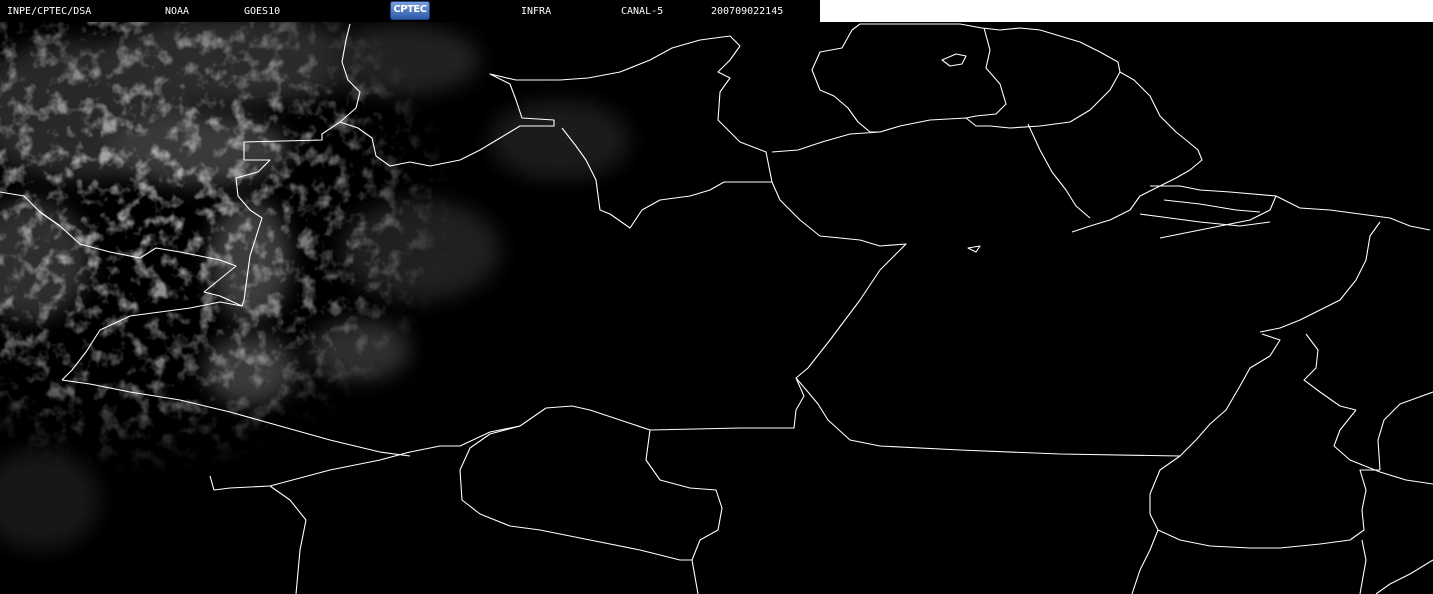 The height and width of the screenshot is (594, 1433). What do you see at coordinates (262, 11) in the screenshot?
I see `satellite-label: GOES10` at bounding box center [262, 11].